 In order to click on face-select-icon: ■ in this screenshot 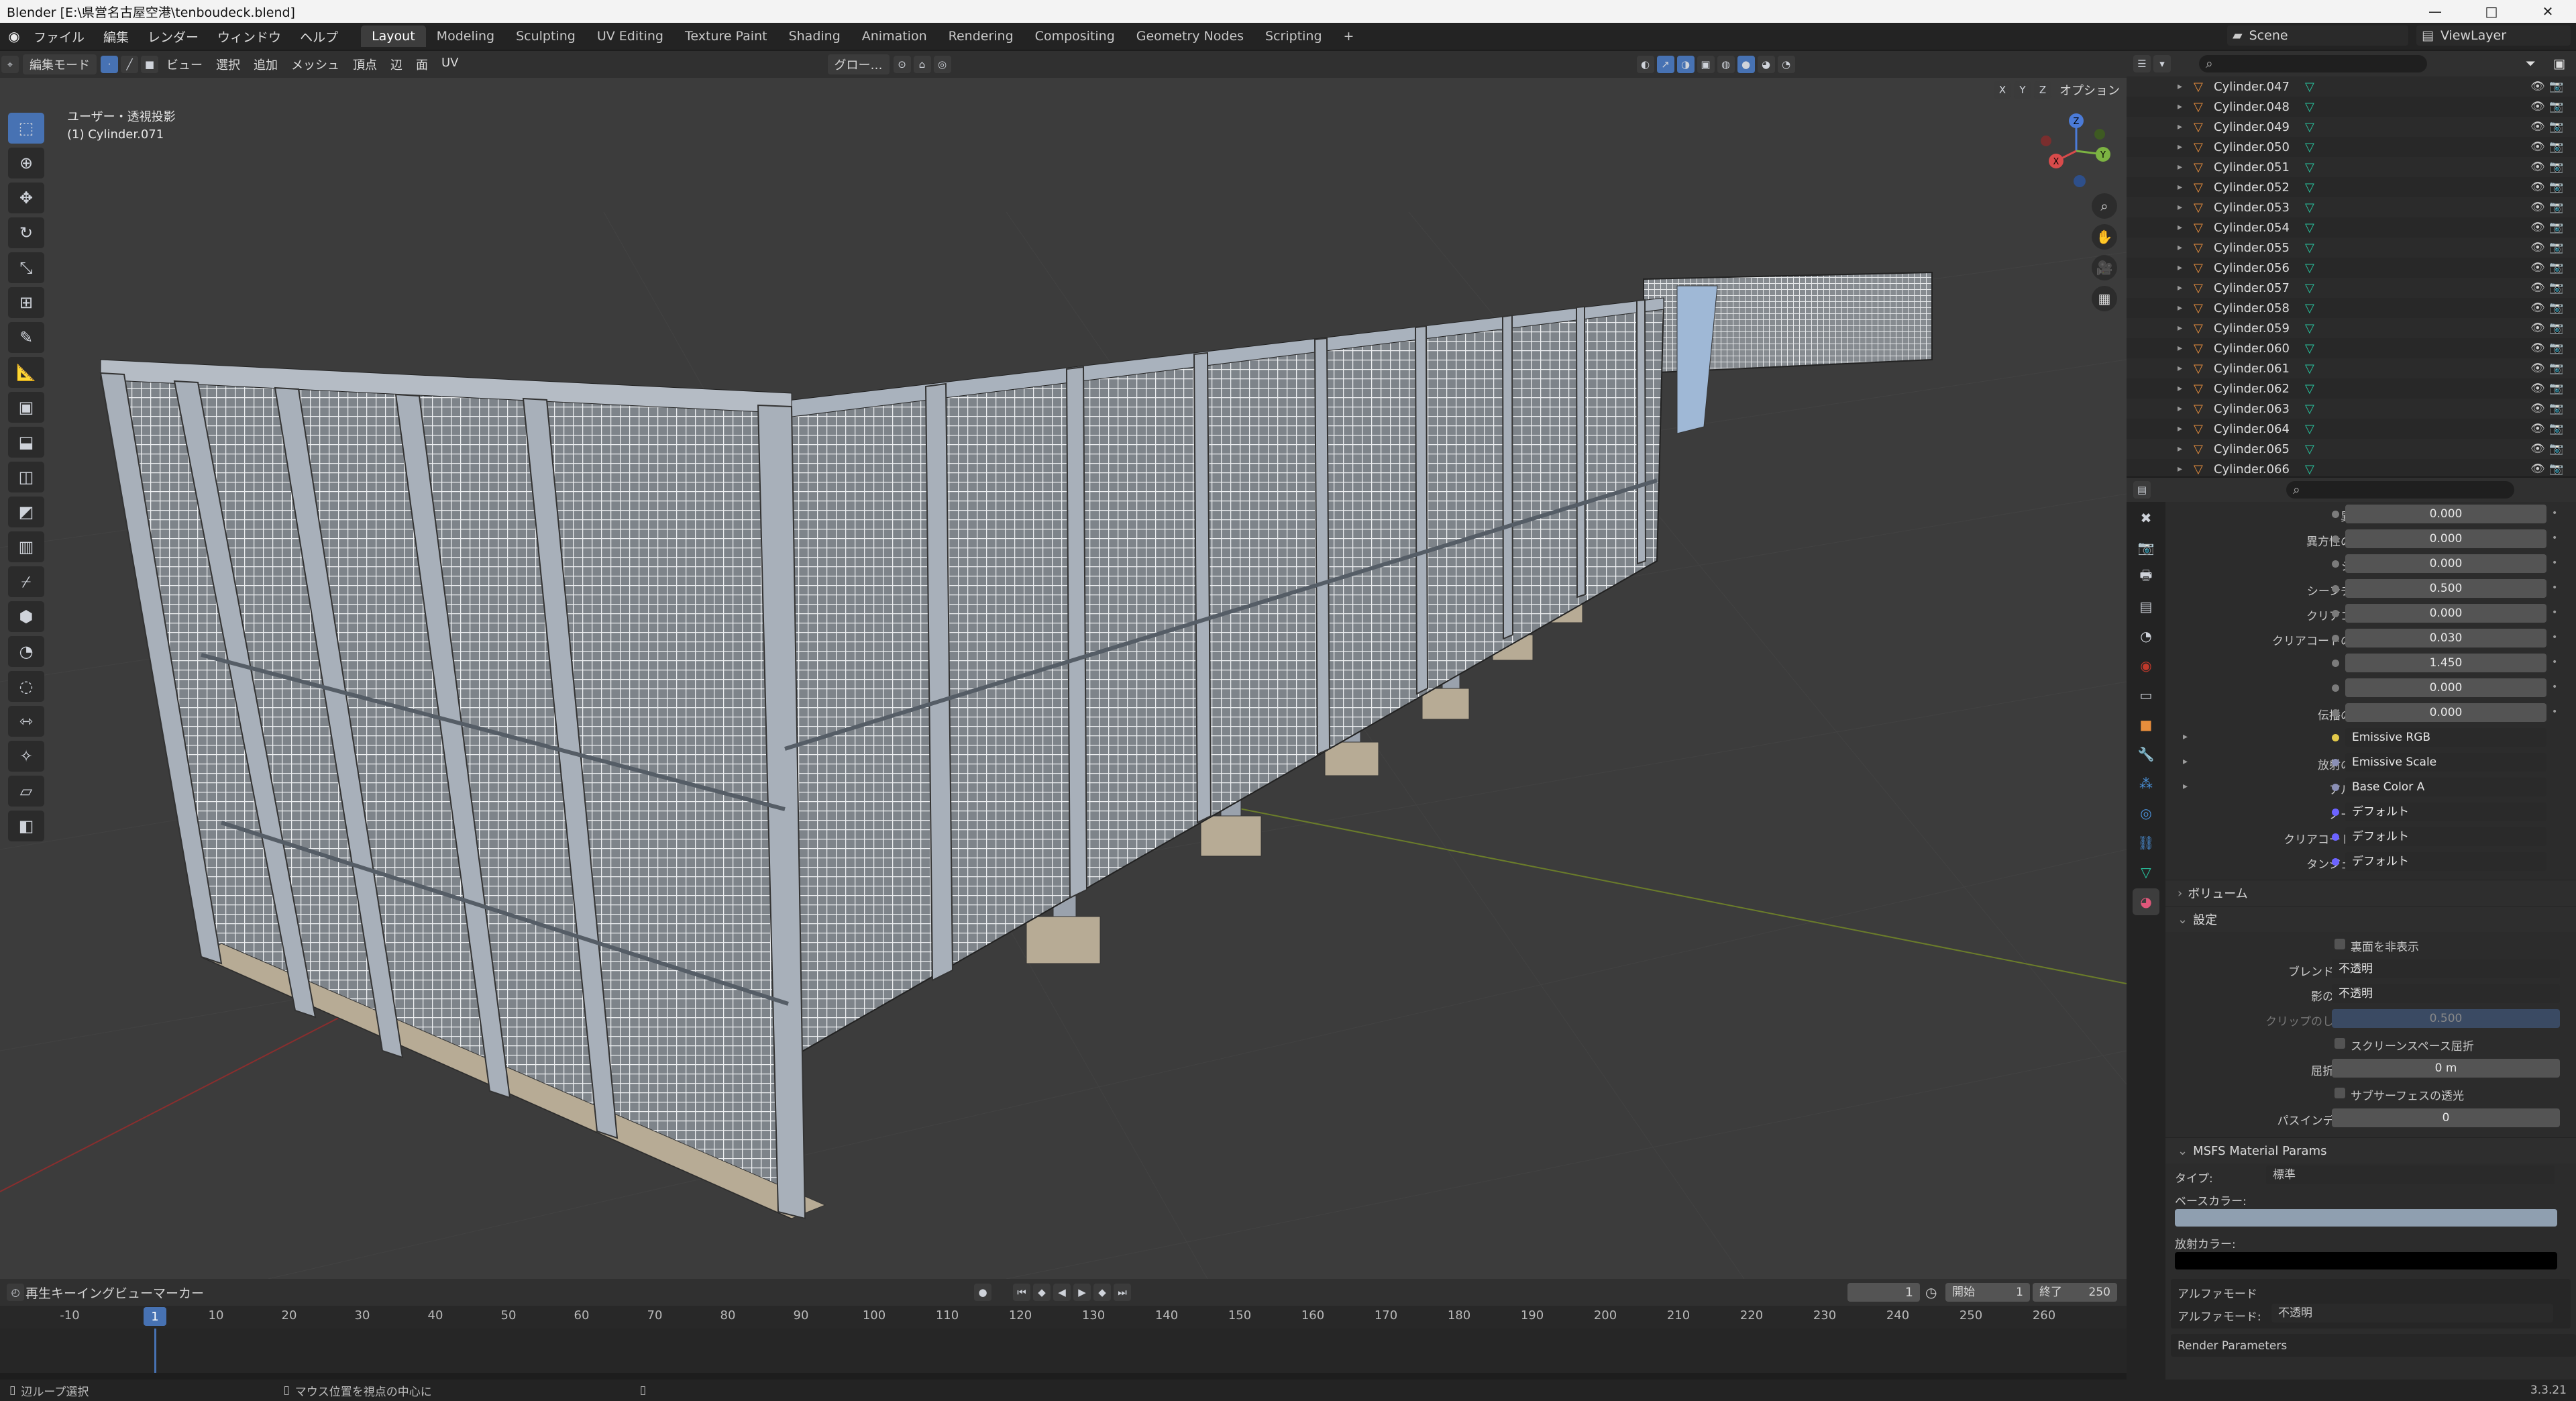, I will do `click(149, 64)`.